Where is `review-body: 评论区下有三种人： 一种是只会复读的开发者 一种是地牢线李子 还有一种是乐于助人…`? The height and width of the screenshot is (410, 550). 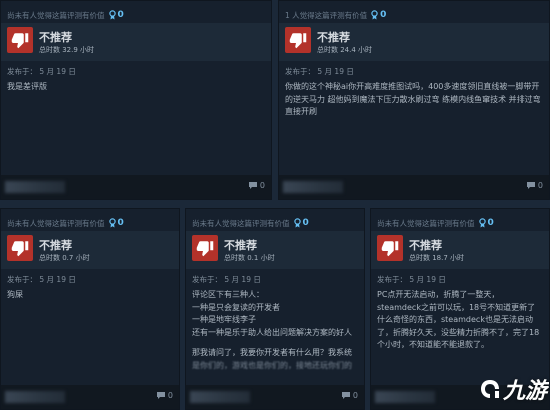
review-body: 评论区下有三种人： 一种是只会复读的开发者 一种是地牢线李子 还有一种是乐于助人… is located at coordinates (275, 330).